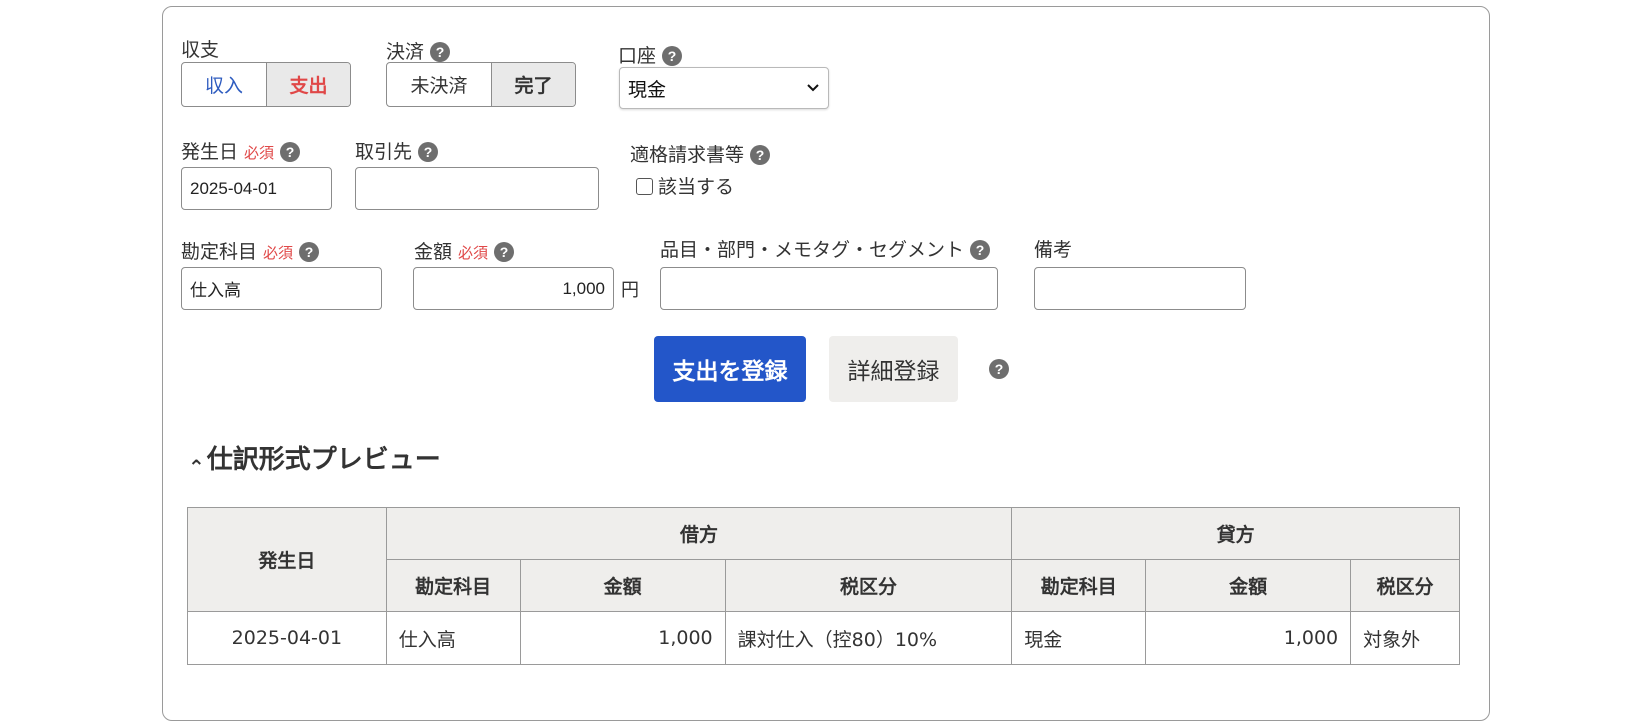 This screenshot has width=1637, height=727. What do you see at coordinates (622, 585) in the screenshot?
I see `header-debit-amount: 金額` at bounding box center [622, 585].